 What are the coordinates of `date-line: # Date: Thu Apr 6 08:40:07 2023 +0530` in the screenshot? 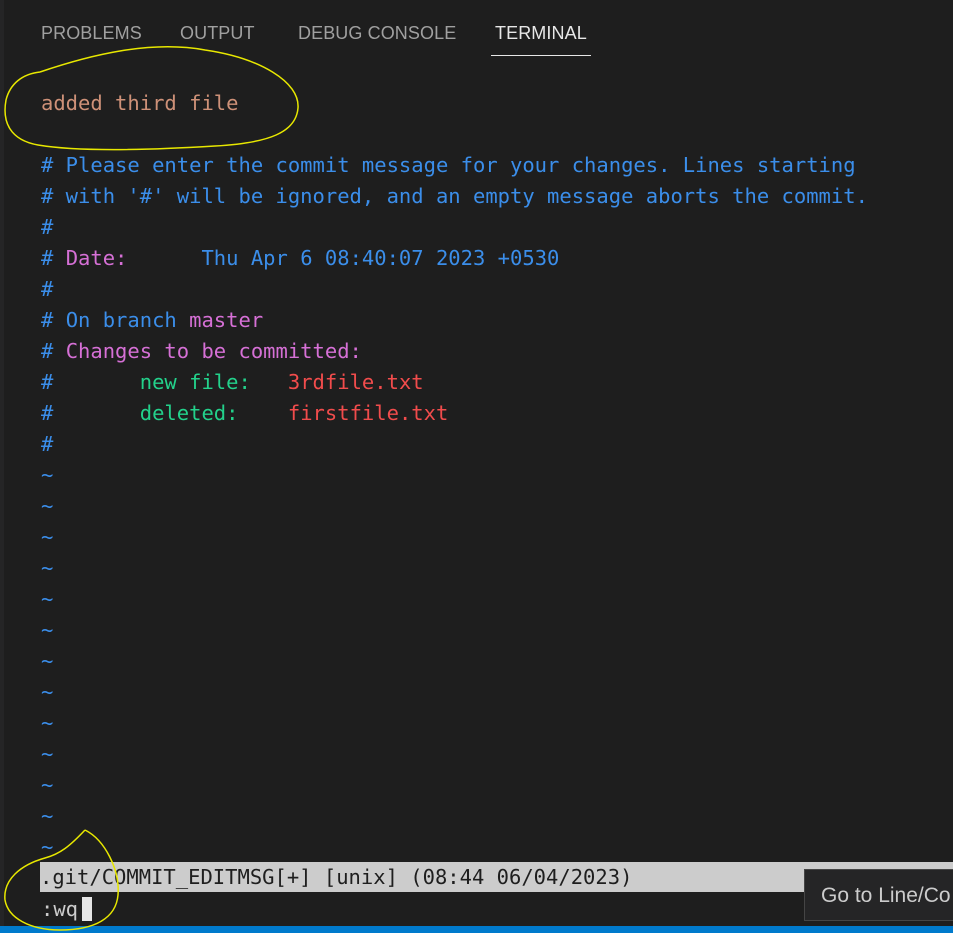 It's located at (300, 258).